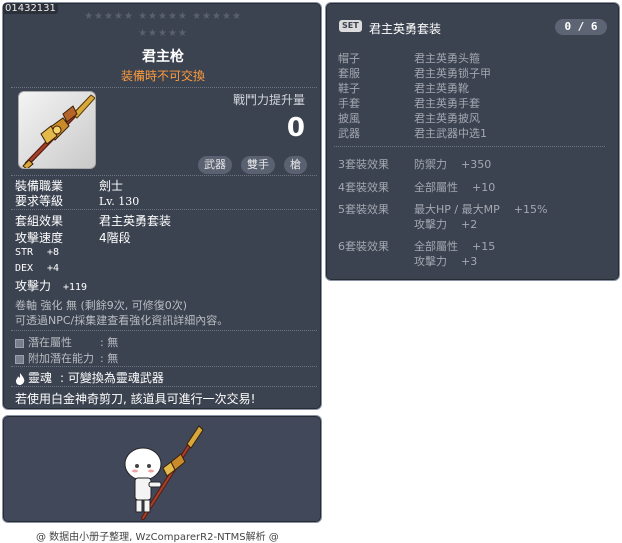  I want to click on soul-label: 靈魂, so click(40, 378).